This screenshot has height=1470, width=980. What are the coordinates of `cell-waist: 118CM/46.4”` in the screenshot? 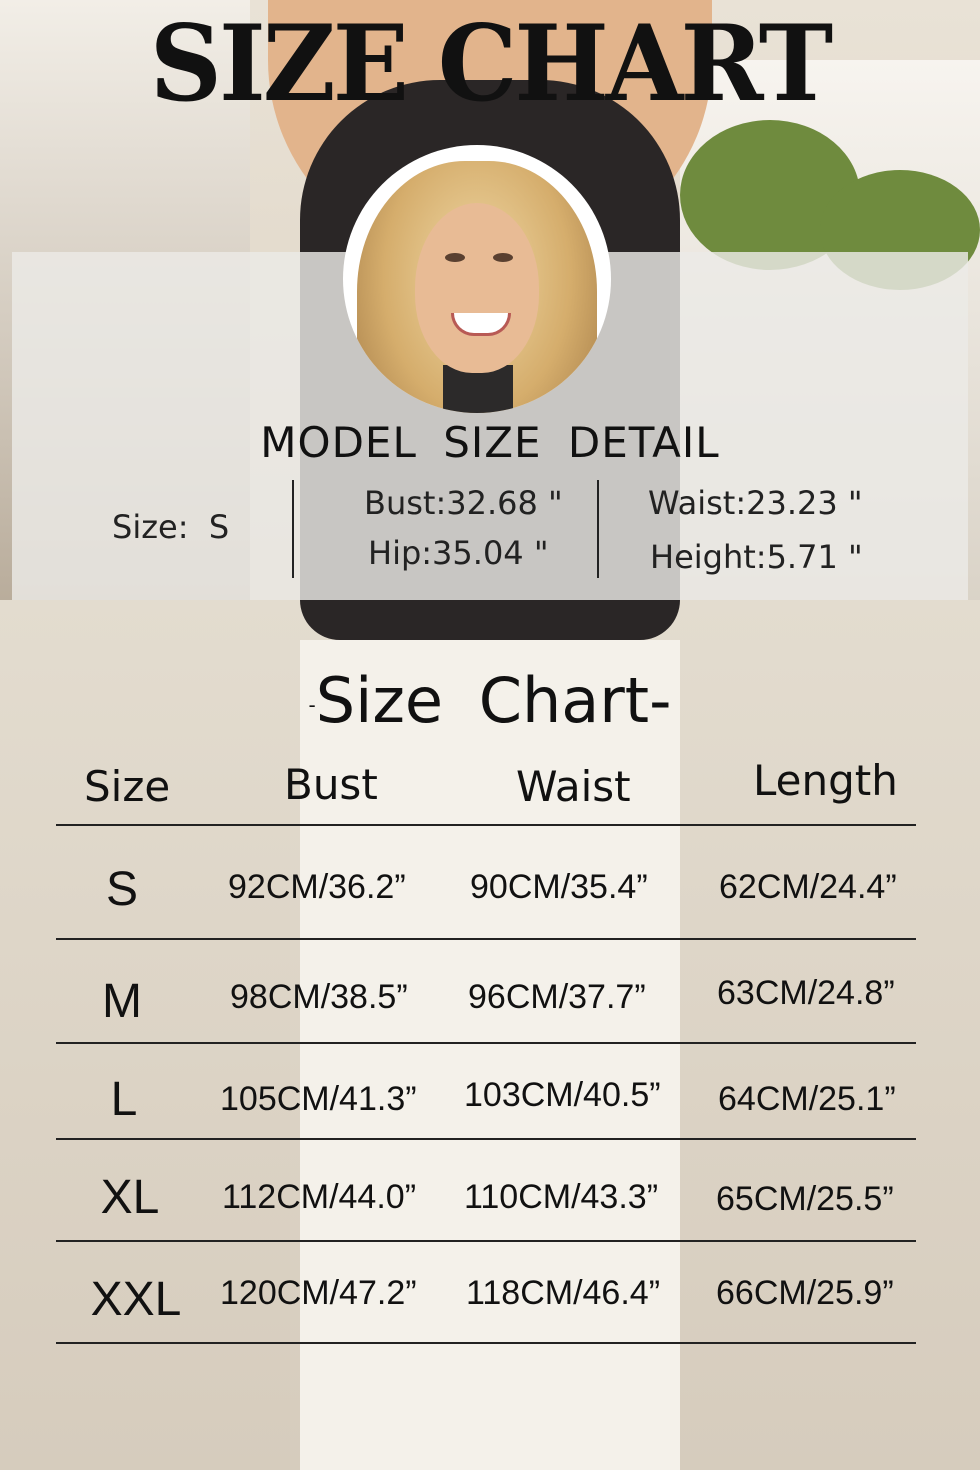 It's located at (563, 1293).